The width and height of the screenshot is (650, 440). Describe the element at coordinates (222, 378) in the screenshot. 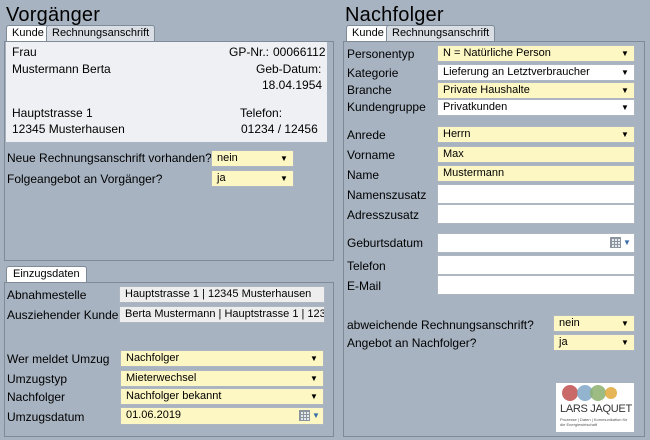

I see `umzugstyp-select: Mieterwechsel ▼` at that location.